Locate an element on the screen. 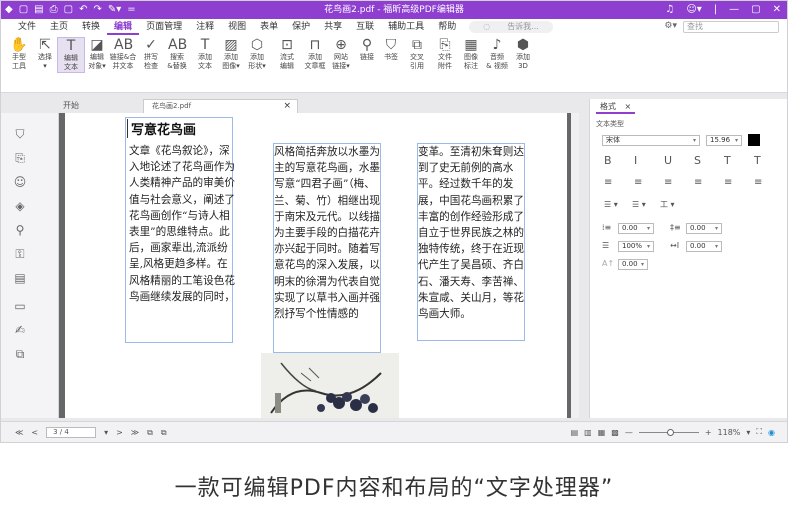 This screenshot has width=788, height=521. edit-text-button: T 编辑 文本 is located at coordinates (71, 55).